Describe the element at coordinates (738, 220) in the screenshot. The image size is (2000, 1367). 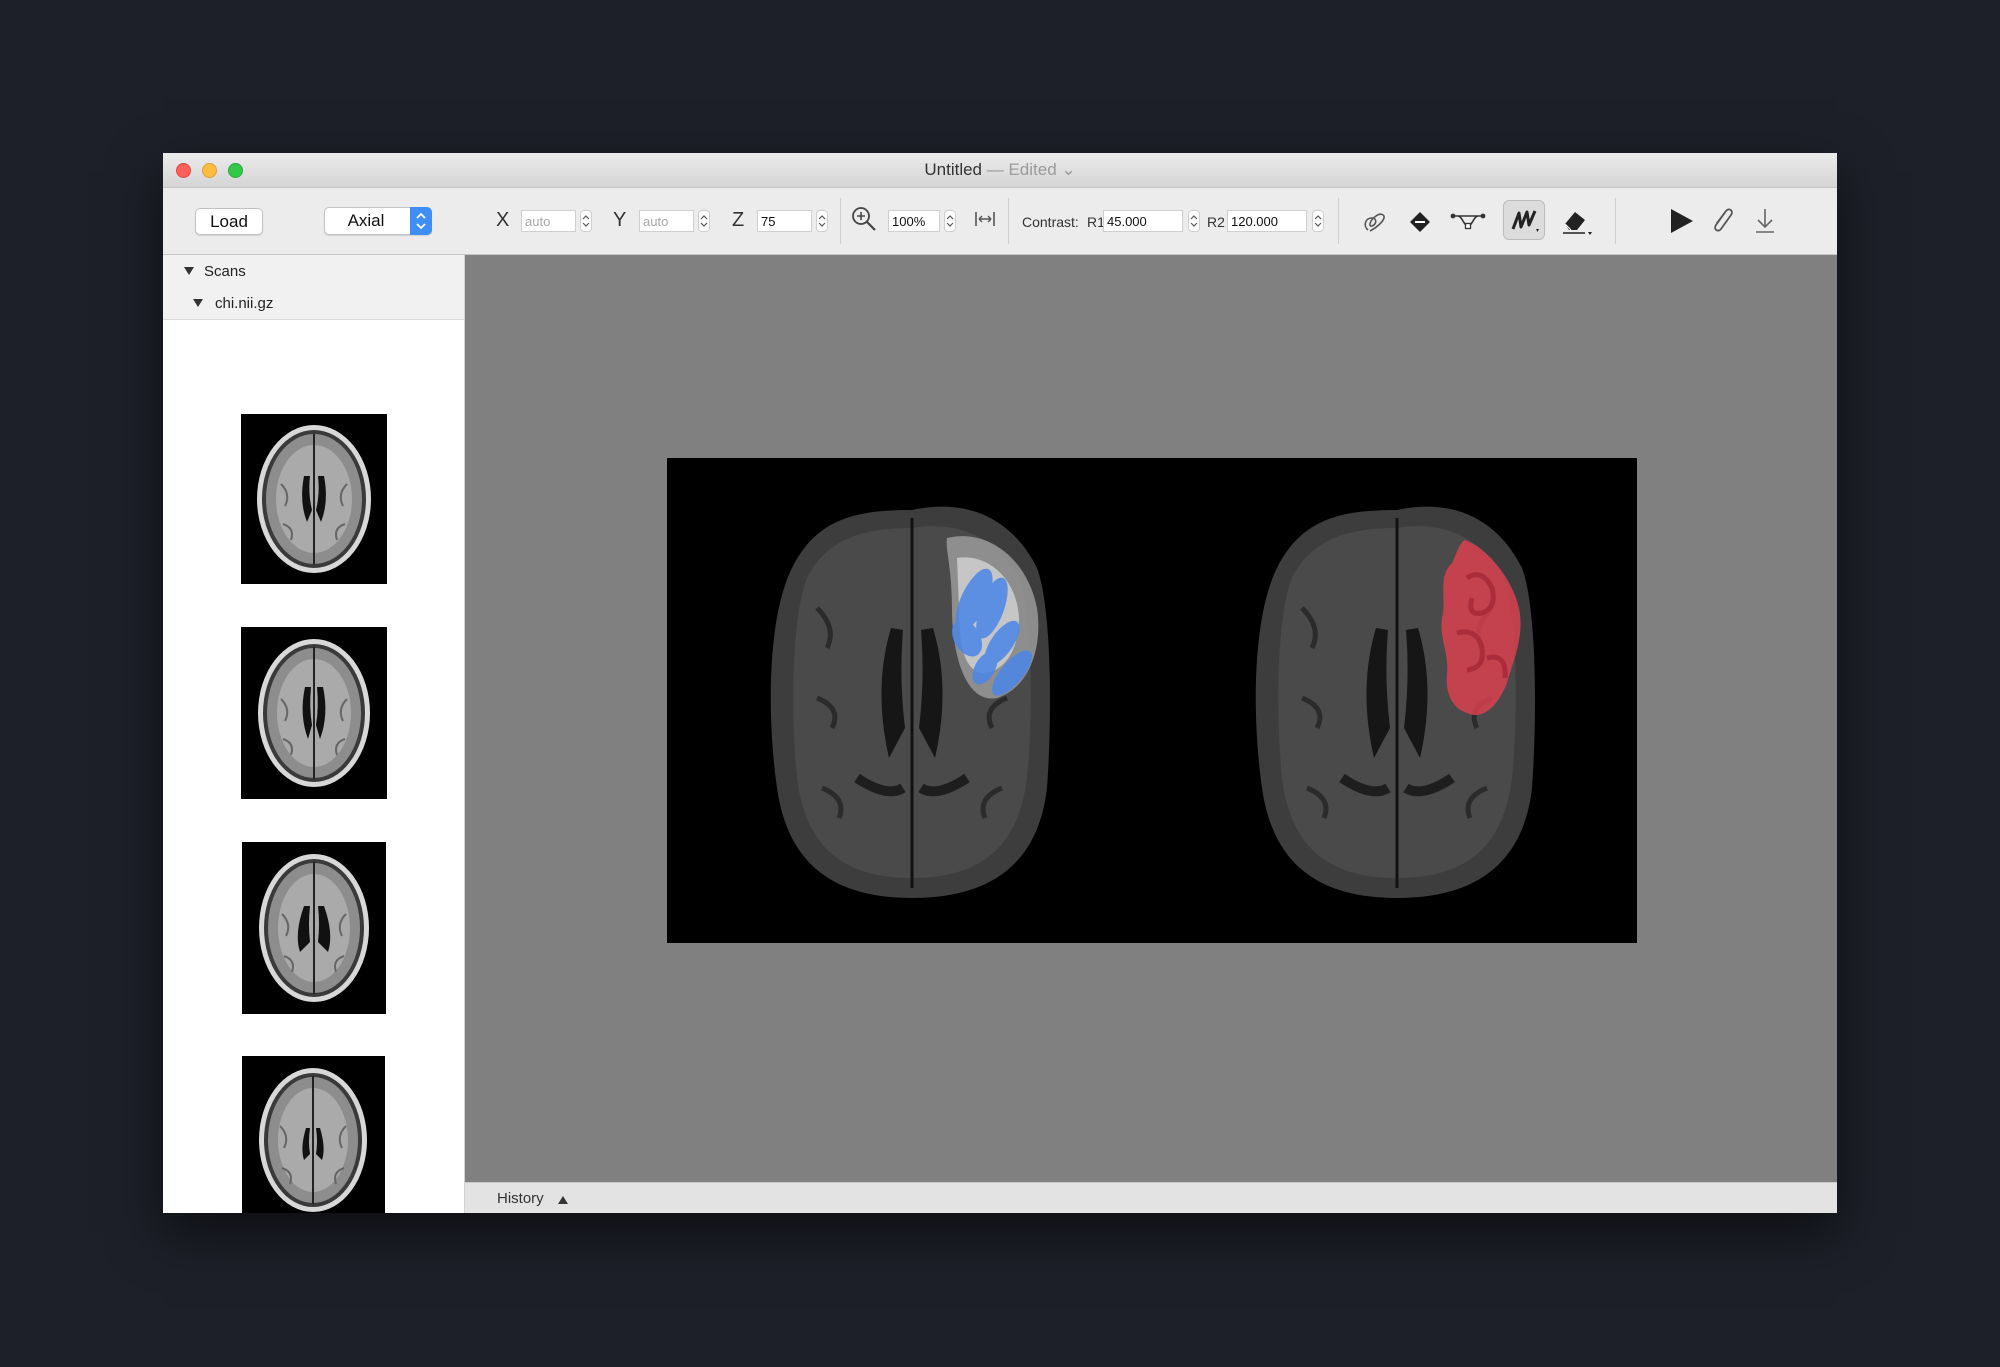
I see `z-label: Z` at that location.